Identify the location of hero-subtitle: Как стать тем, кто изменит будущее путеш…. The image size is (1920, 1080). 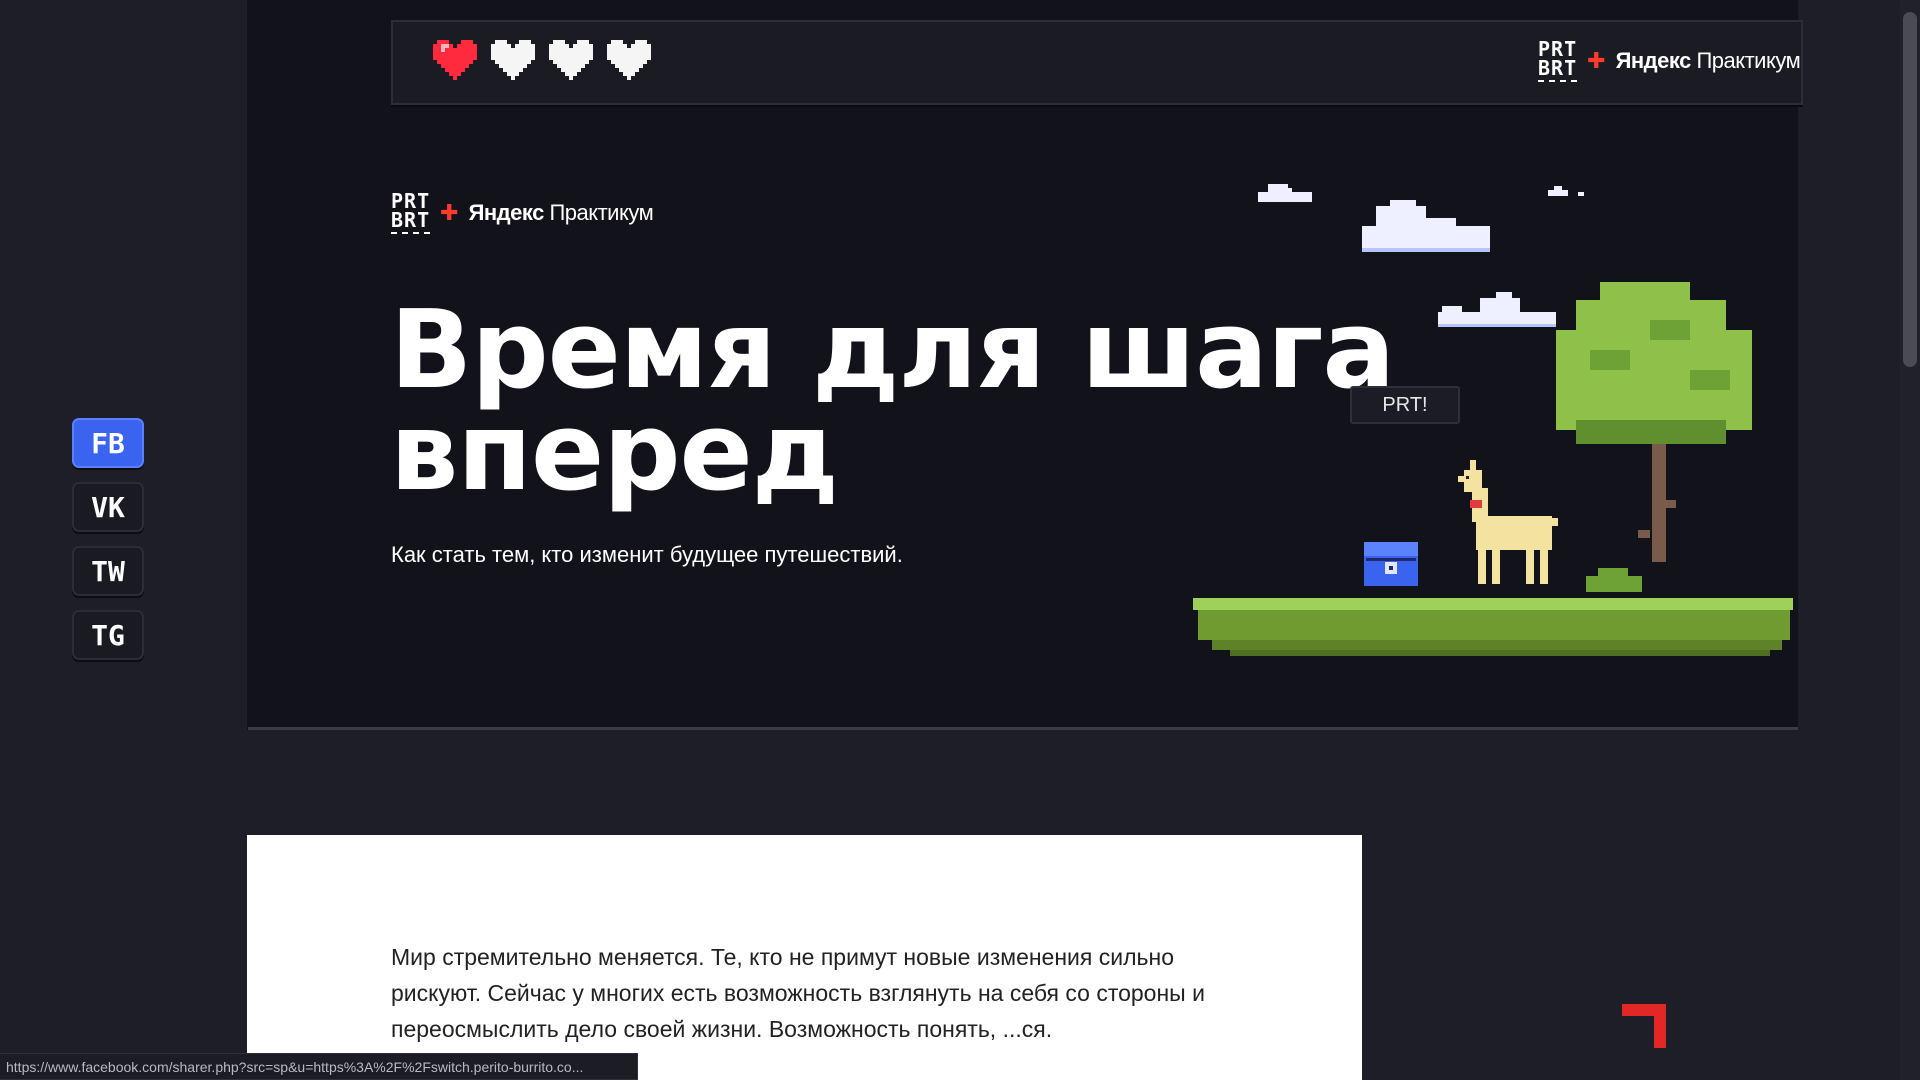
(647, 554).